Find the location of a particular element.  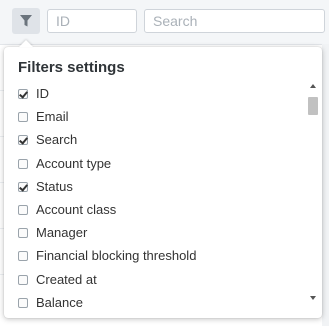

search-input: Search is located at coordinates (234, 21).